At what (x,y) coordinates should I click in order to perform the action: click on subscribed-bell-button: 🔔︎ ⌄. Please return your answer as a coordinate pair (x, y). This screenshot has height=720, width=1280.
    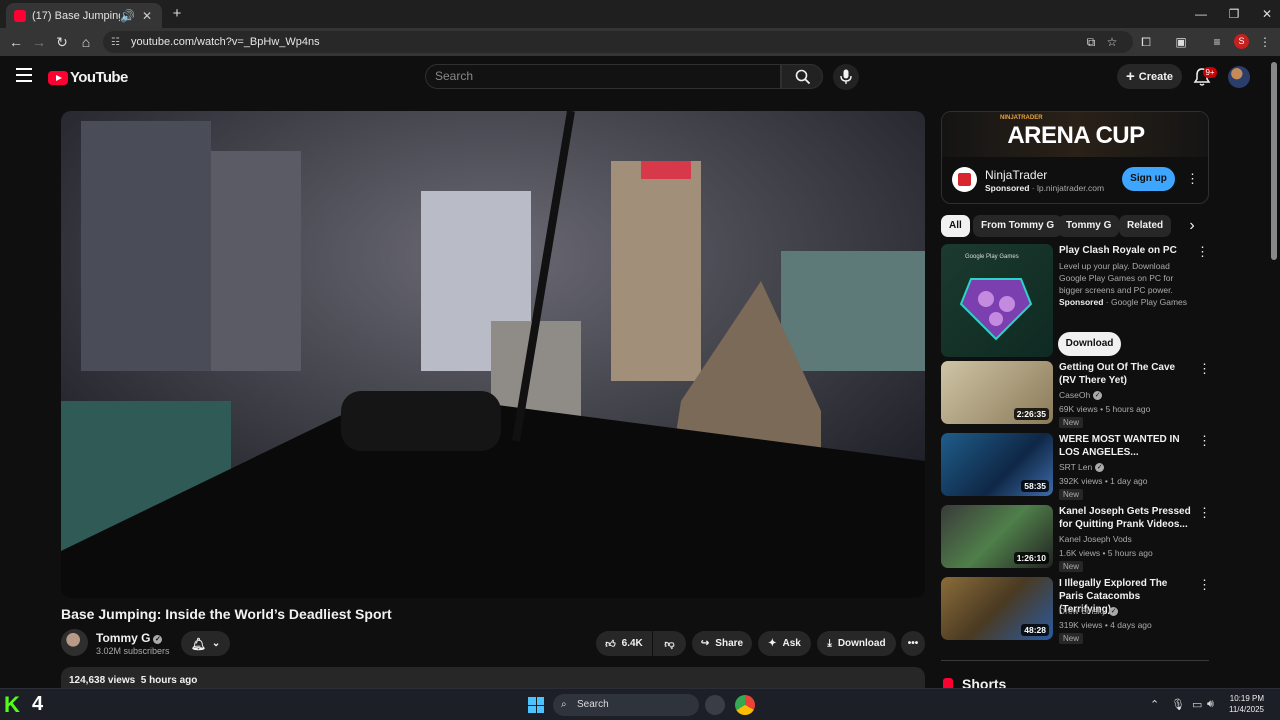
    Looking at the image, I should click on (205, 643).